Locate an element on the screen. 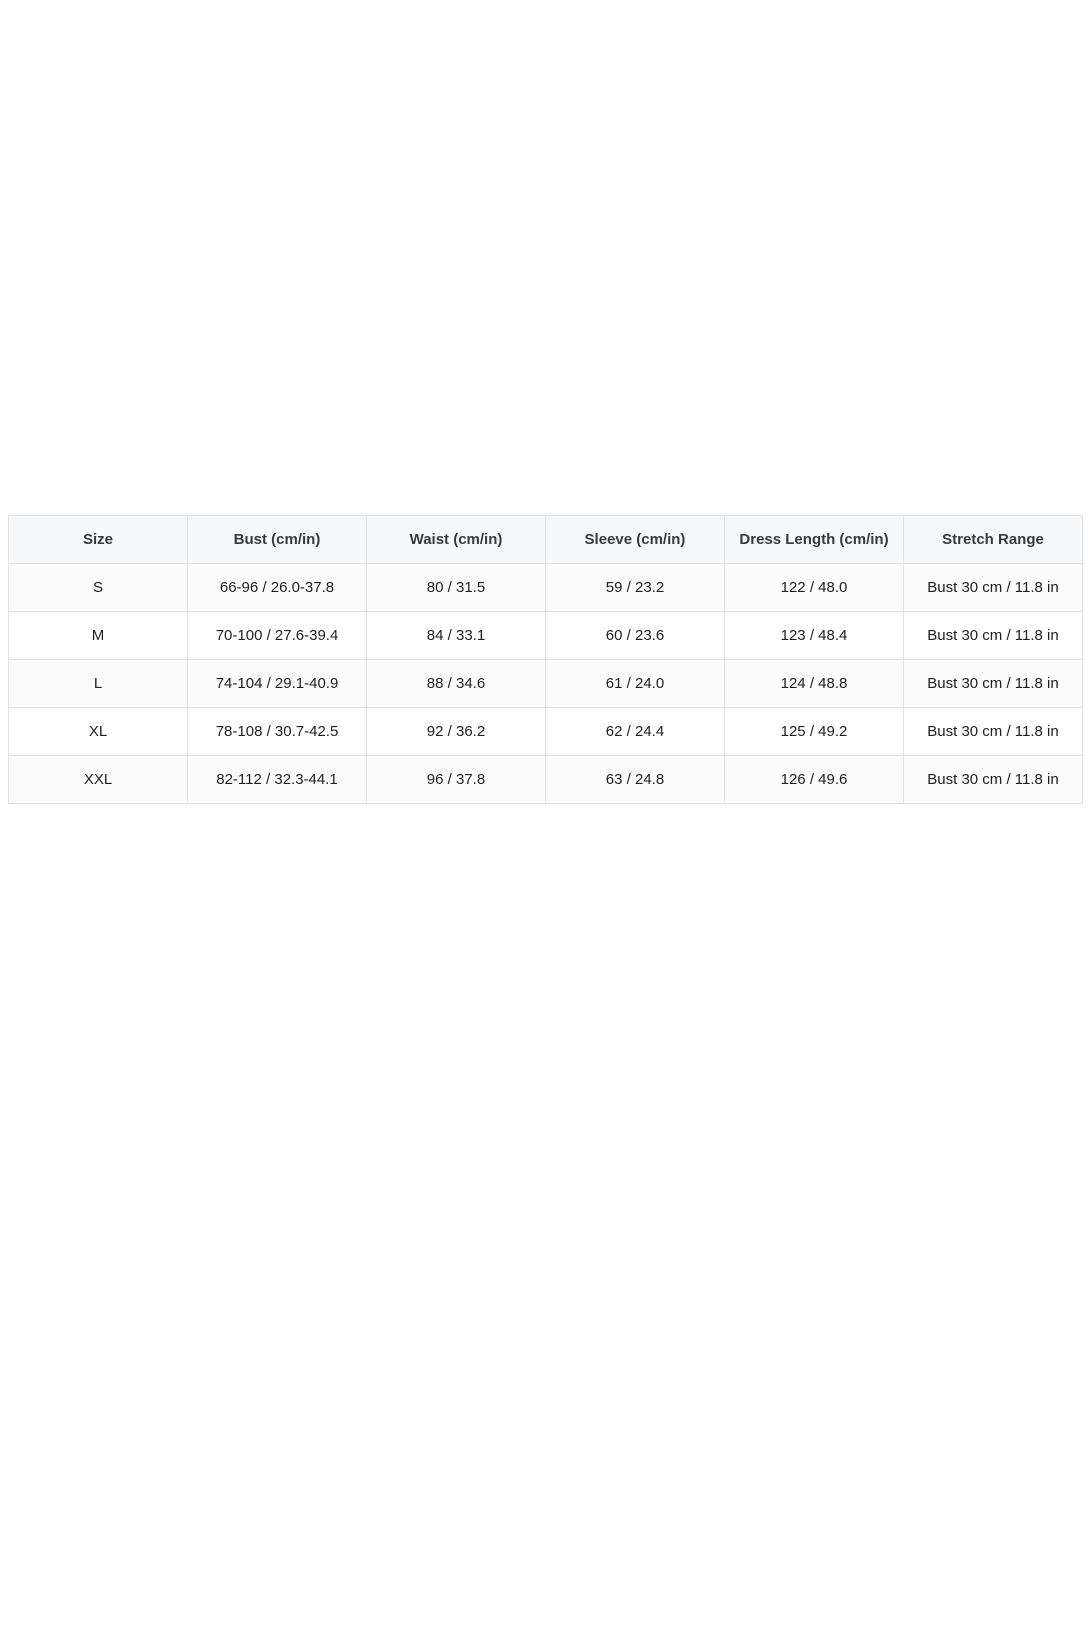  cell-size: M is located at coordinates (98, 635).